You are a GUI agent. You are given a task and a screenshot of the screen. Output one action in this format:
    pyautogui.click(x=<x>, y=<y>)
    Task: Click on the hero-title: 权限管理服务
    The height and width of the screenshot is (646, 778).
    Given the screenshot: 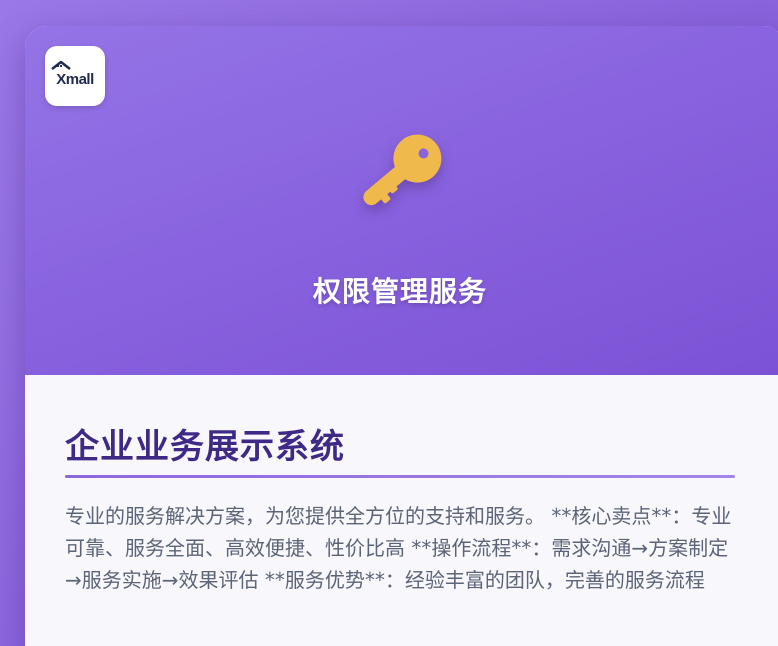 What is the action you would take?
    pyautogui.click(x=399, y=291)
    